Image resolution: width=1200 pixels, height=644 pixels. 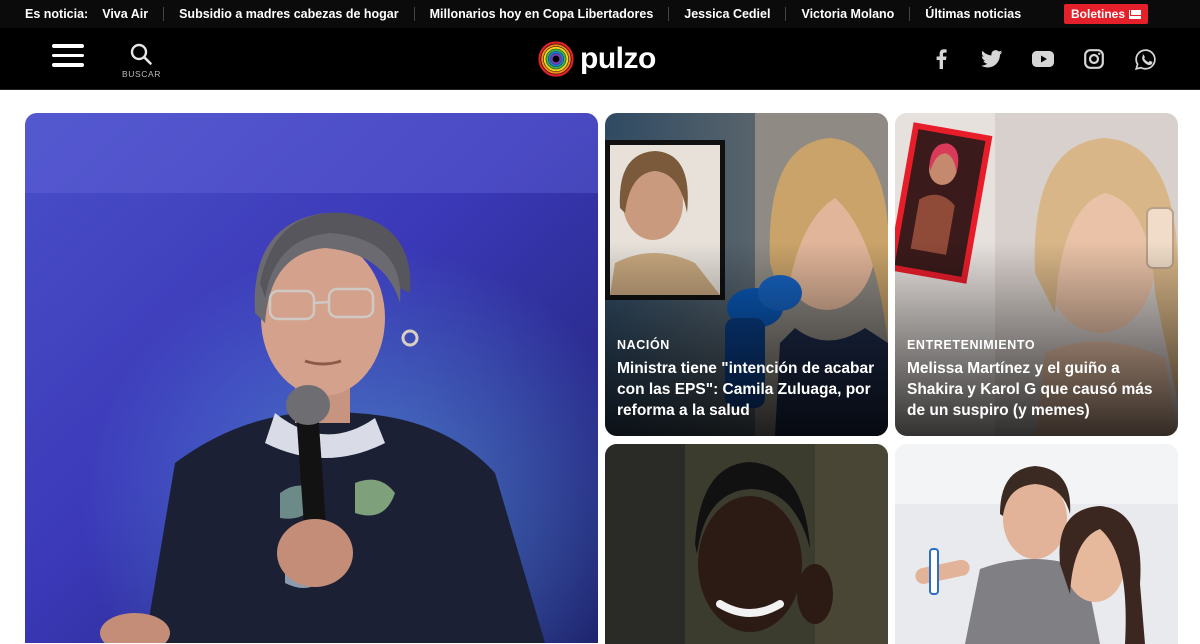 What do you see at coordinates (1097, 14) in the screenshot?
I see `newsletter-label: Boletines` at bounding box center [1097, 14].